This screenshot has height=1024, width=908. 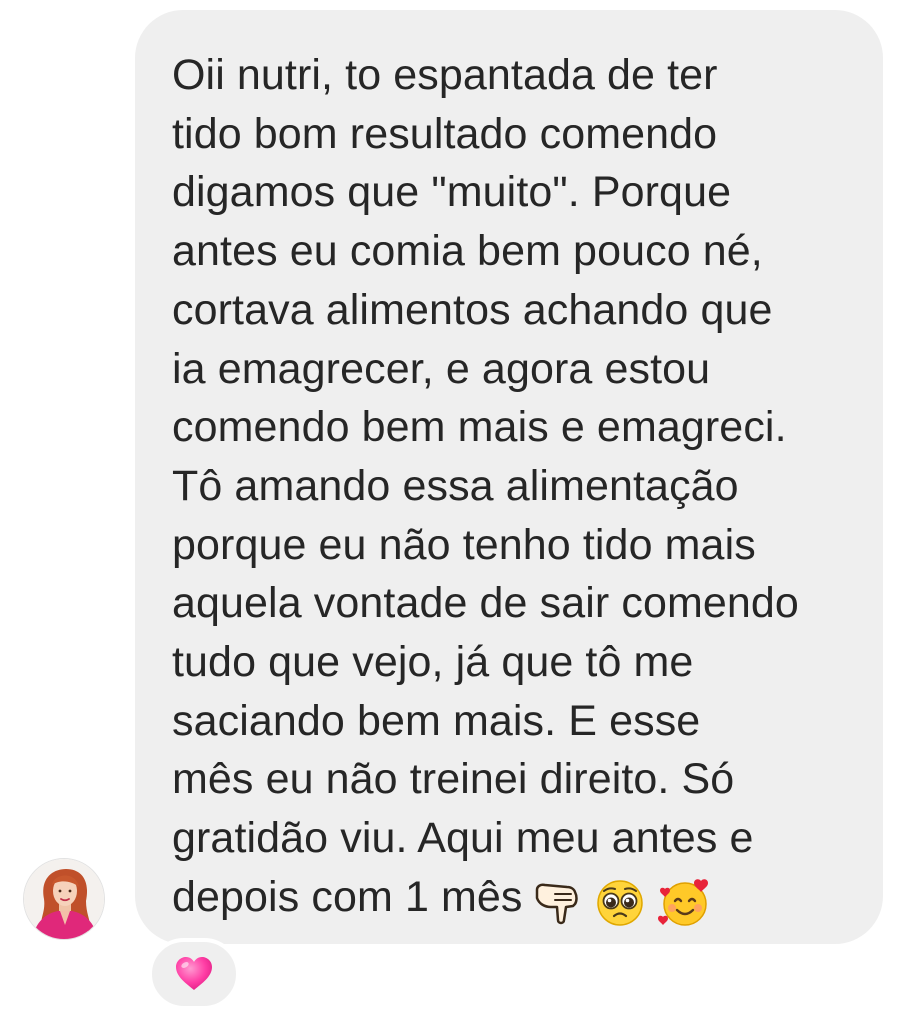 What do you see at coordinates (433, 662) in the screenshot?
I see `message-line: tudo que vejo, já que tô me` at bounding box center [433, 662].